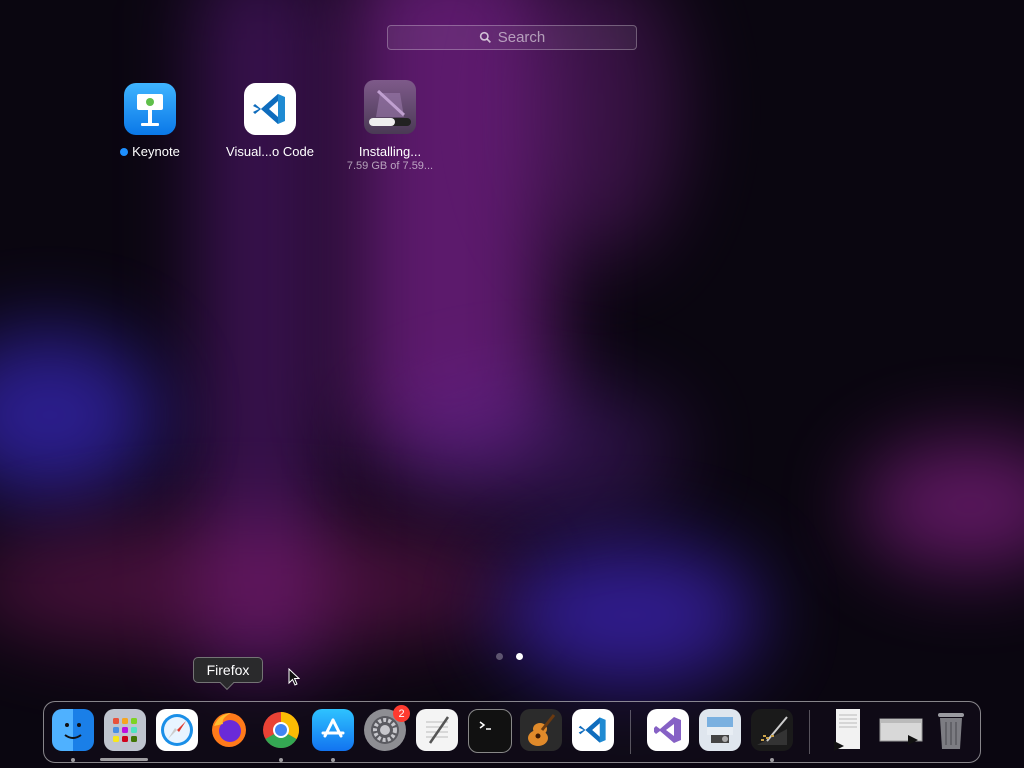 Image resolution: width=1024 pixels, height=768 pixels. Describe the element at coordinates (401, 713) in the screenshot. I see `notification-badge: 2` at that location.